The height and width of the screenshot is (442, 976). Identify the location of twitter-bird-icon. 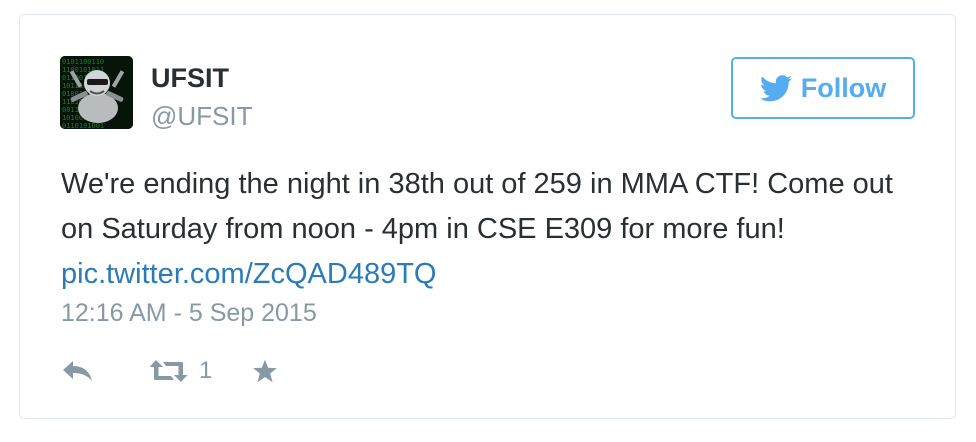
(775, 88).